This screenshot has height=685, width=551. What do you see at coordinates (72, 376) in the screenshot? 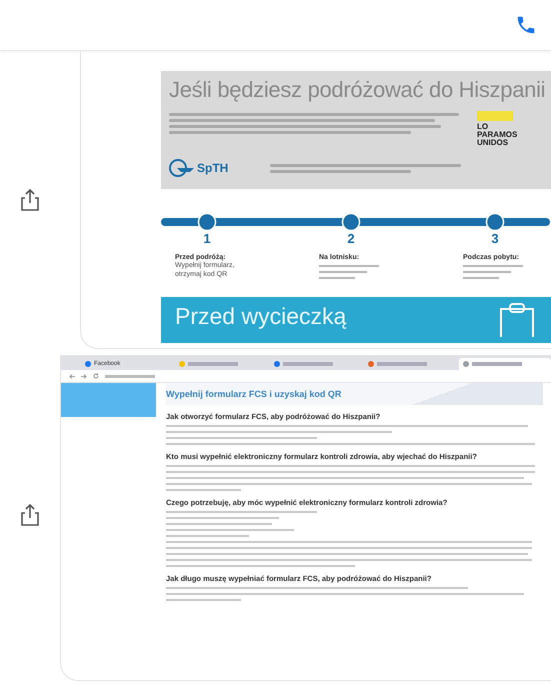
I see `back-icon` at bounding box center [72, 376].